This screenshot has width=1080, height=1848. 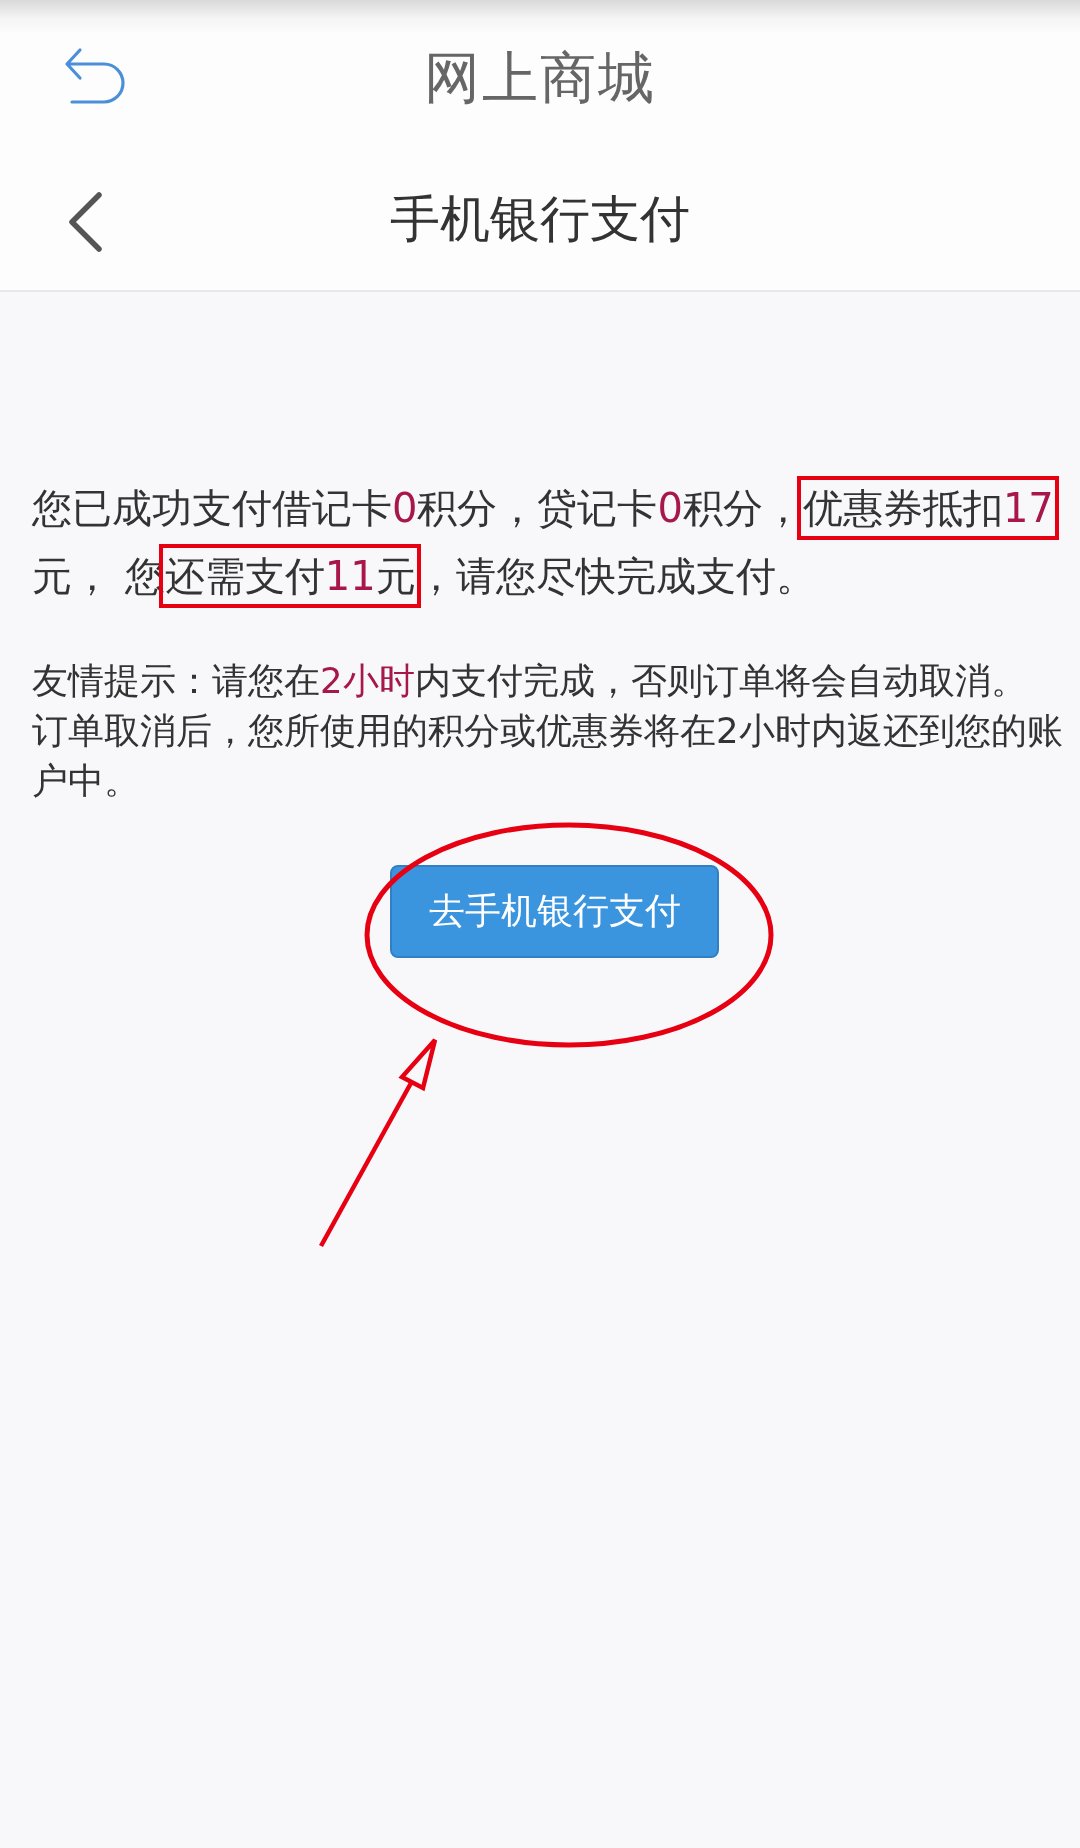 I want to click on tip-text: 友情提示：请您在2小时内支付完成，否则订单将会自动取消。, so click(x=530, y=681).